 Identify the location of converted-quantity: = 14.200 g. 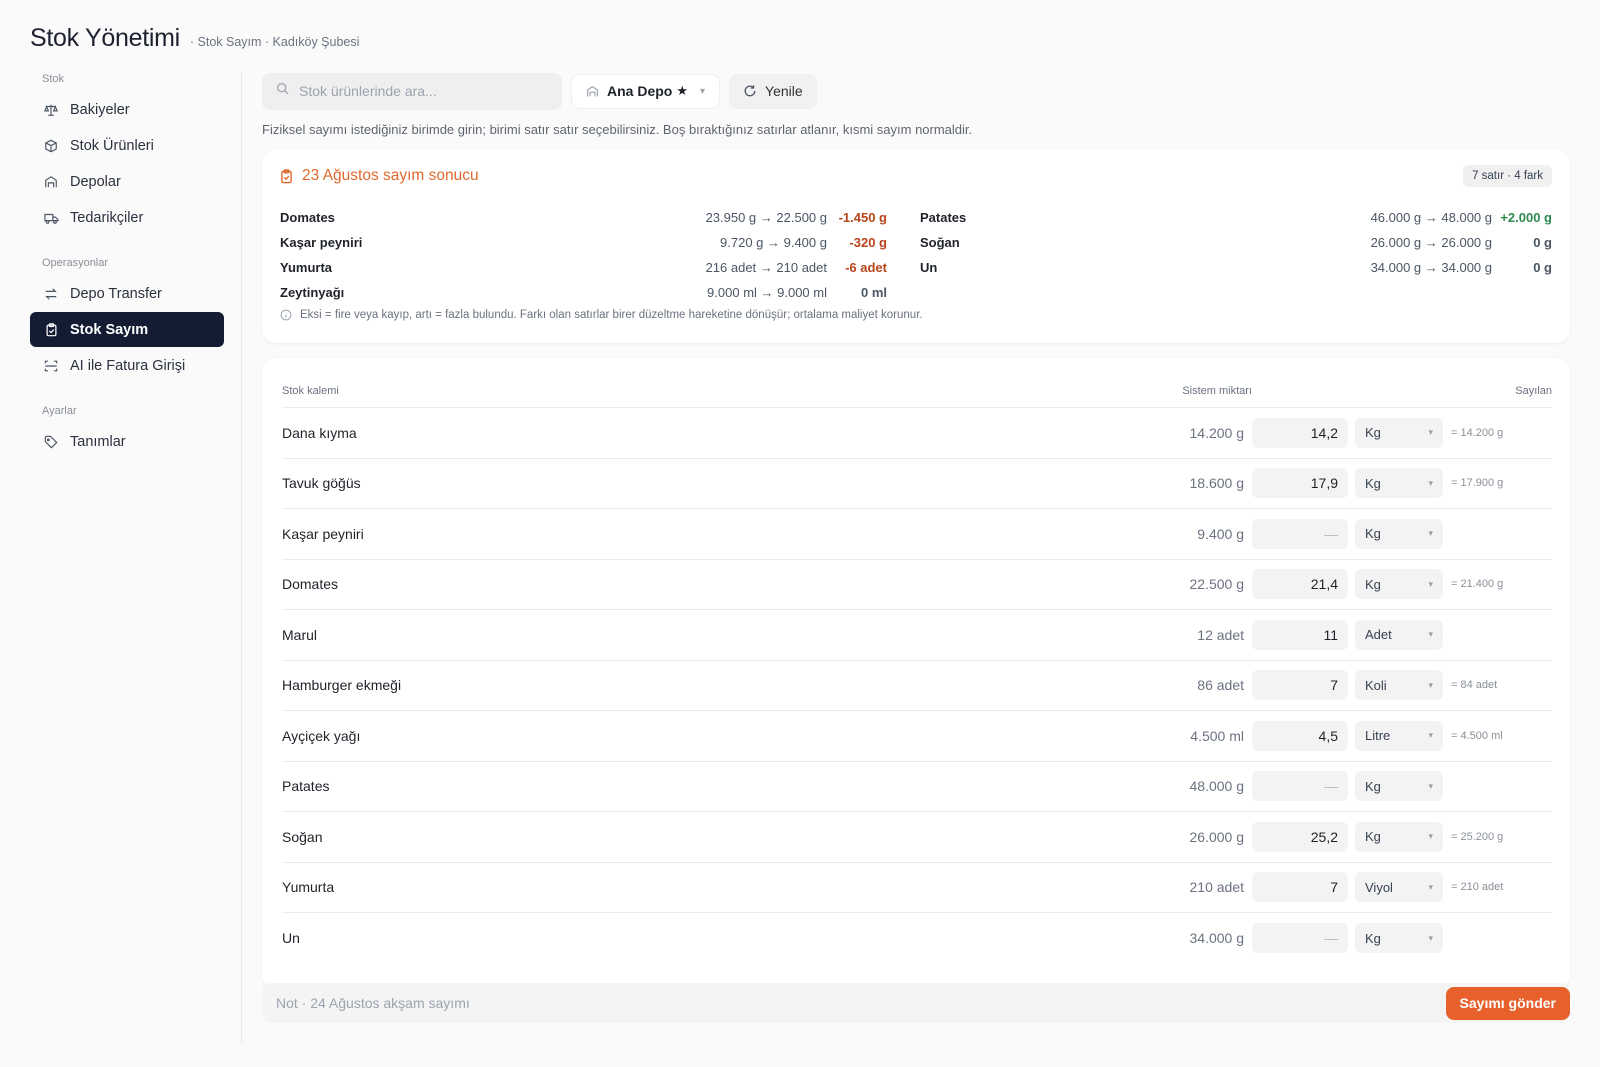
(1477, 432).